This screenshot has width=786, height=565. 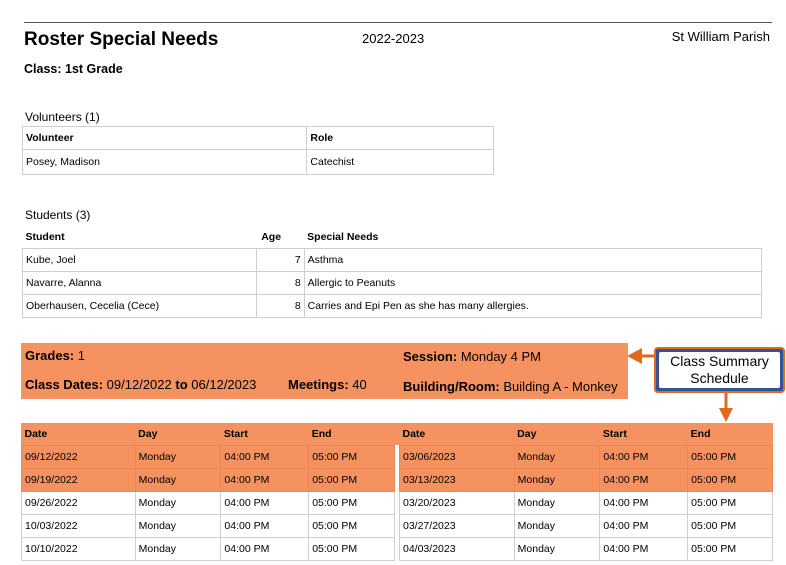 I want to click on callout-arrows, so click(x=680, y=385).